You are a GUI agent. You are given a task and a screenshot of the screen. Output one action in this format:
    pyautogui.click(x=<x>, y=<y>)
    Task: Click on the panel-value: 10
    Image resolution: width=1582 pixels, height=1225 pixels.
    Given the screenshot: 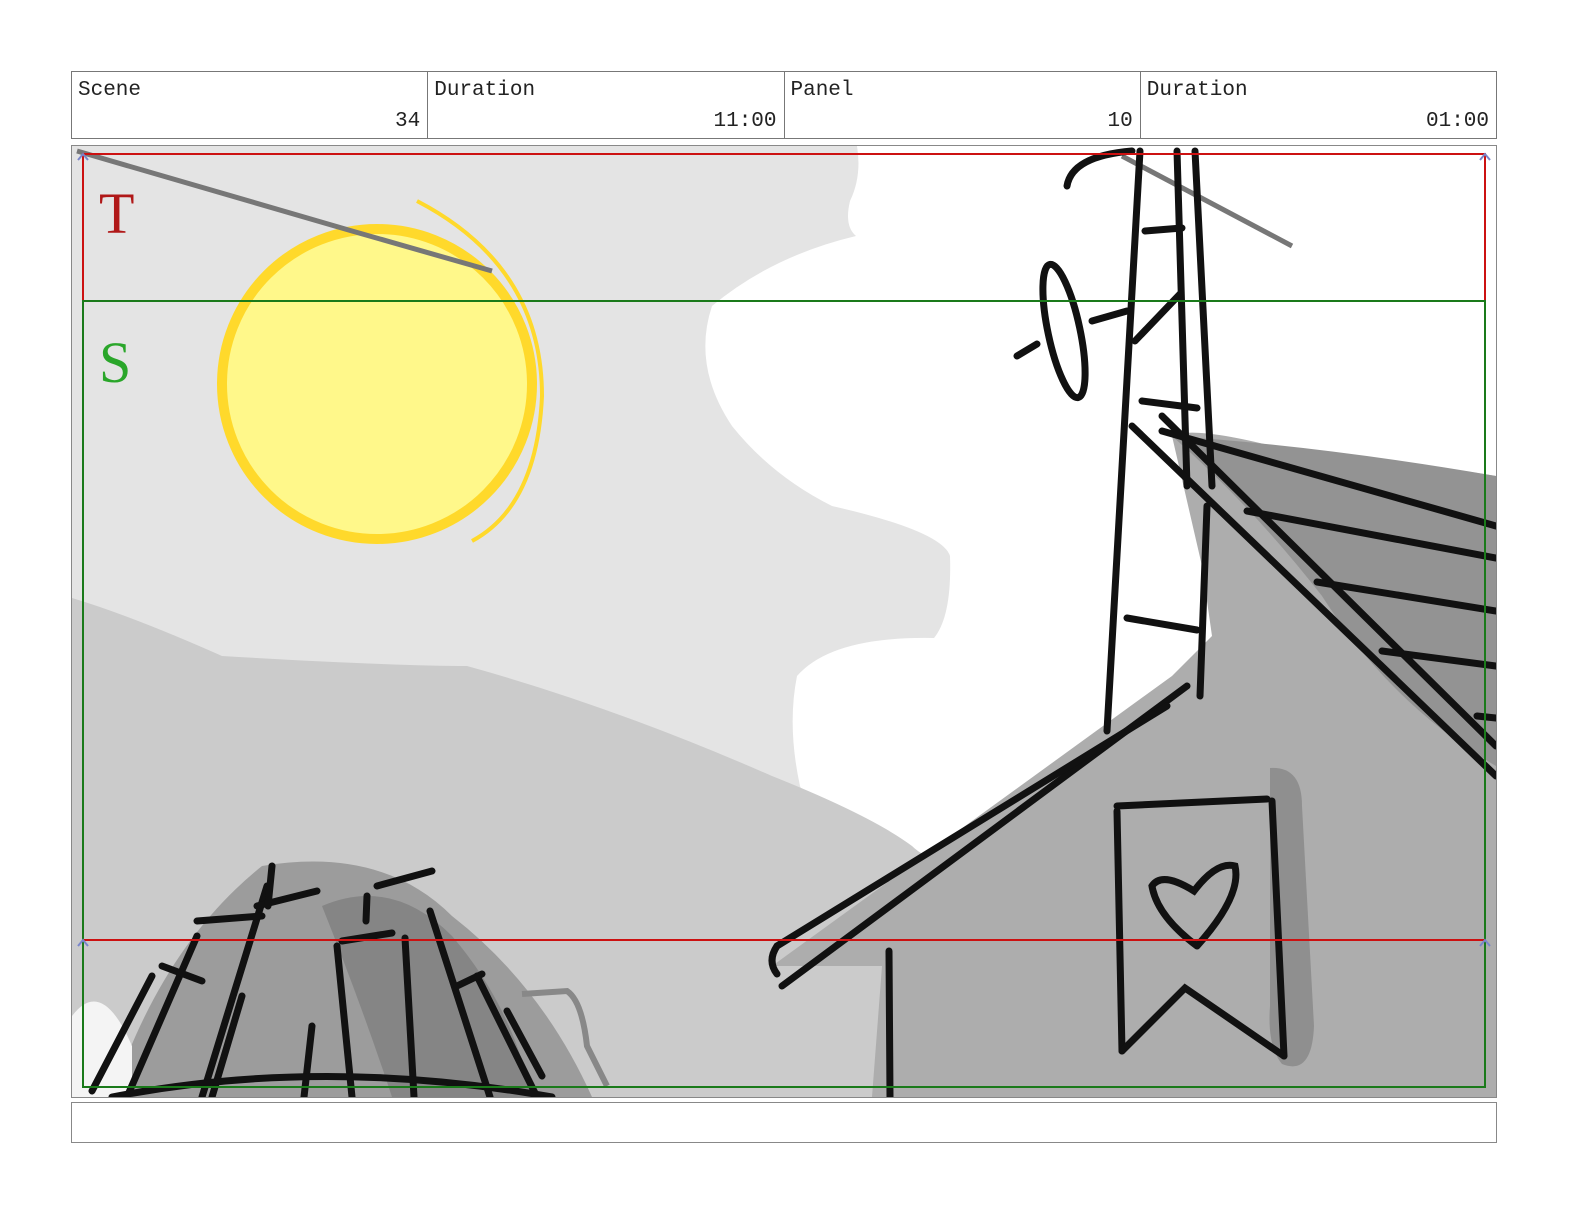 What is the action you would take?
    pyautogui.click(x=1120, y=121)
    